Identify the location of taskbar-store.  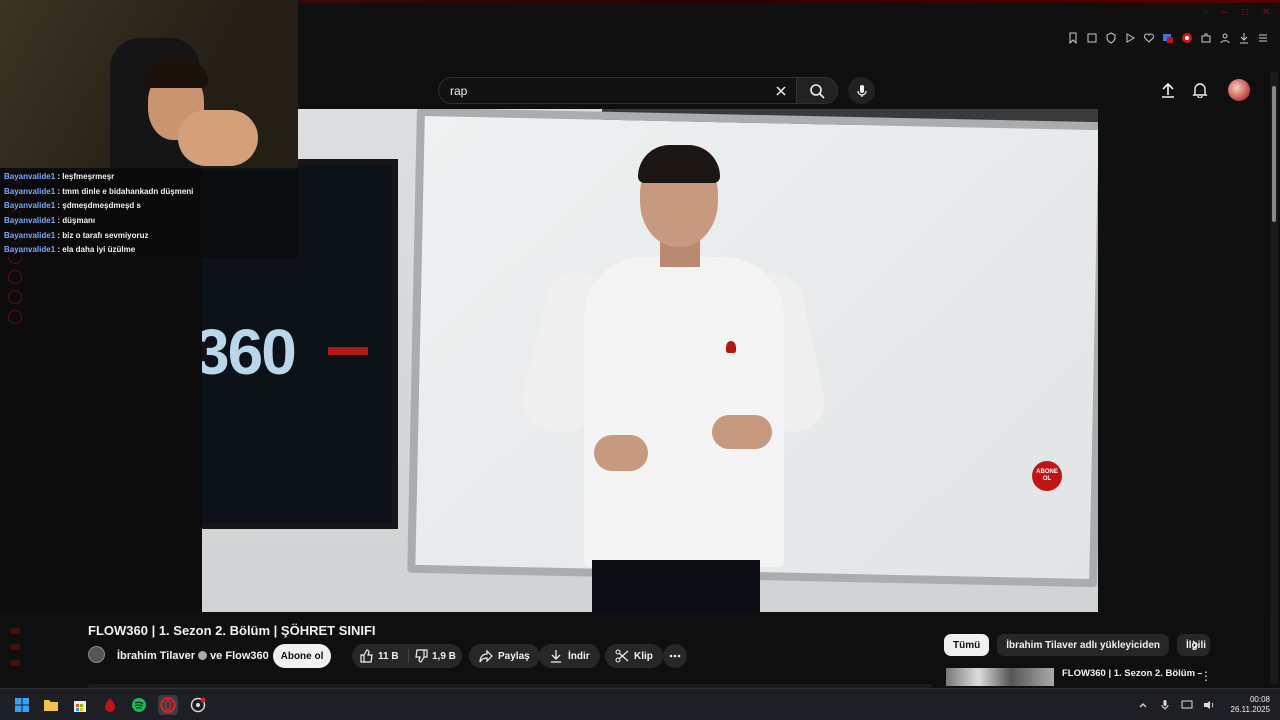
(80, 705).